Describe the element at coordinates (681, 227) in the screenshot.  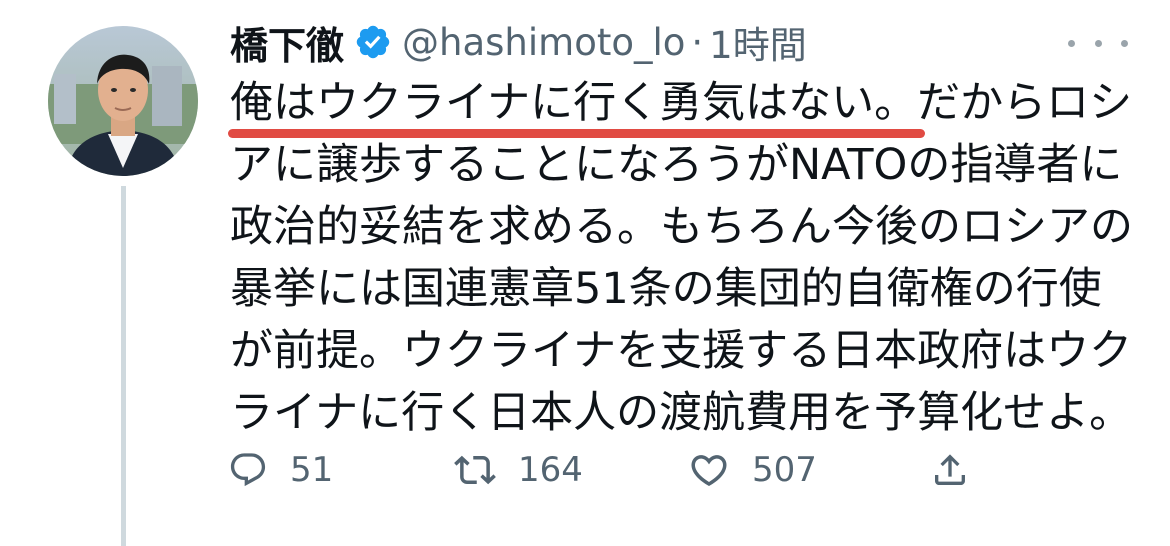
I see `tweet-text-line: 政治的妥結を求める。もちろん今後のロシアの` at that location.